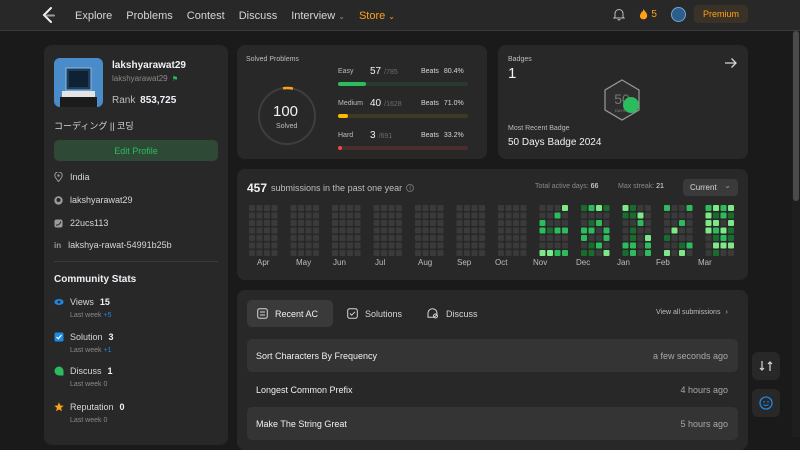 Image resolution: width=800 pixels, height=450 pixels. What do you see at coordinates (93, 200) in the screenshot?
I see `github-row: lakshyarawat29` at bounding box center [93, 200].